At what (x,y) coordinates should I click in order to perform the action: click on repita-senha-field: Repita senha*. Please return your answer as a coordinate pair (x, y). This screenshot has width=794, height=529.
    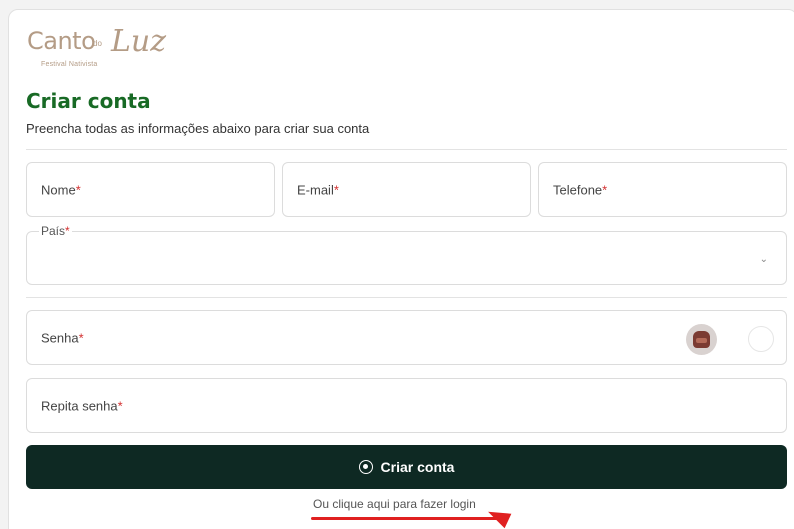
    Looking at the image, I should click on (406, 405).